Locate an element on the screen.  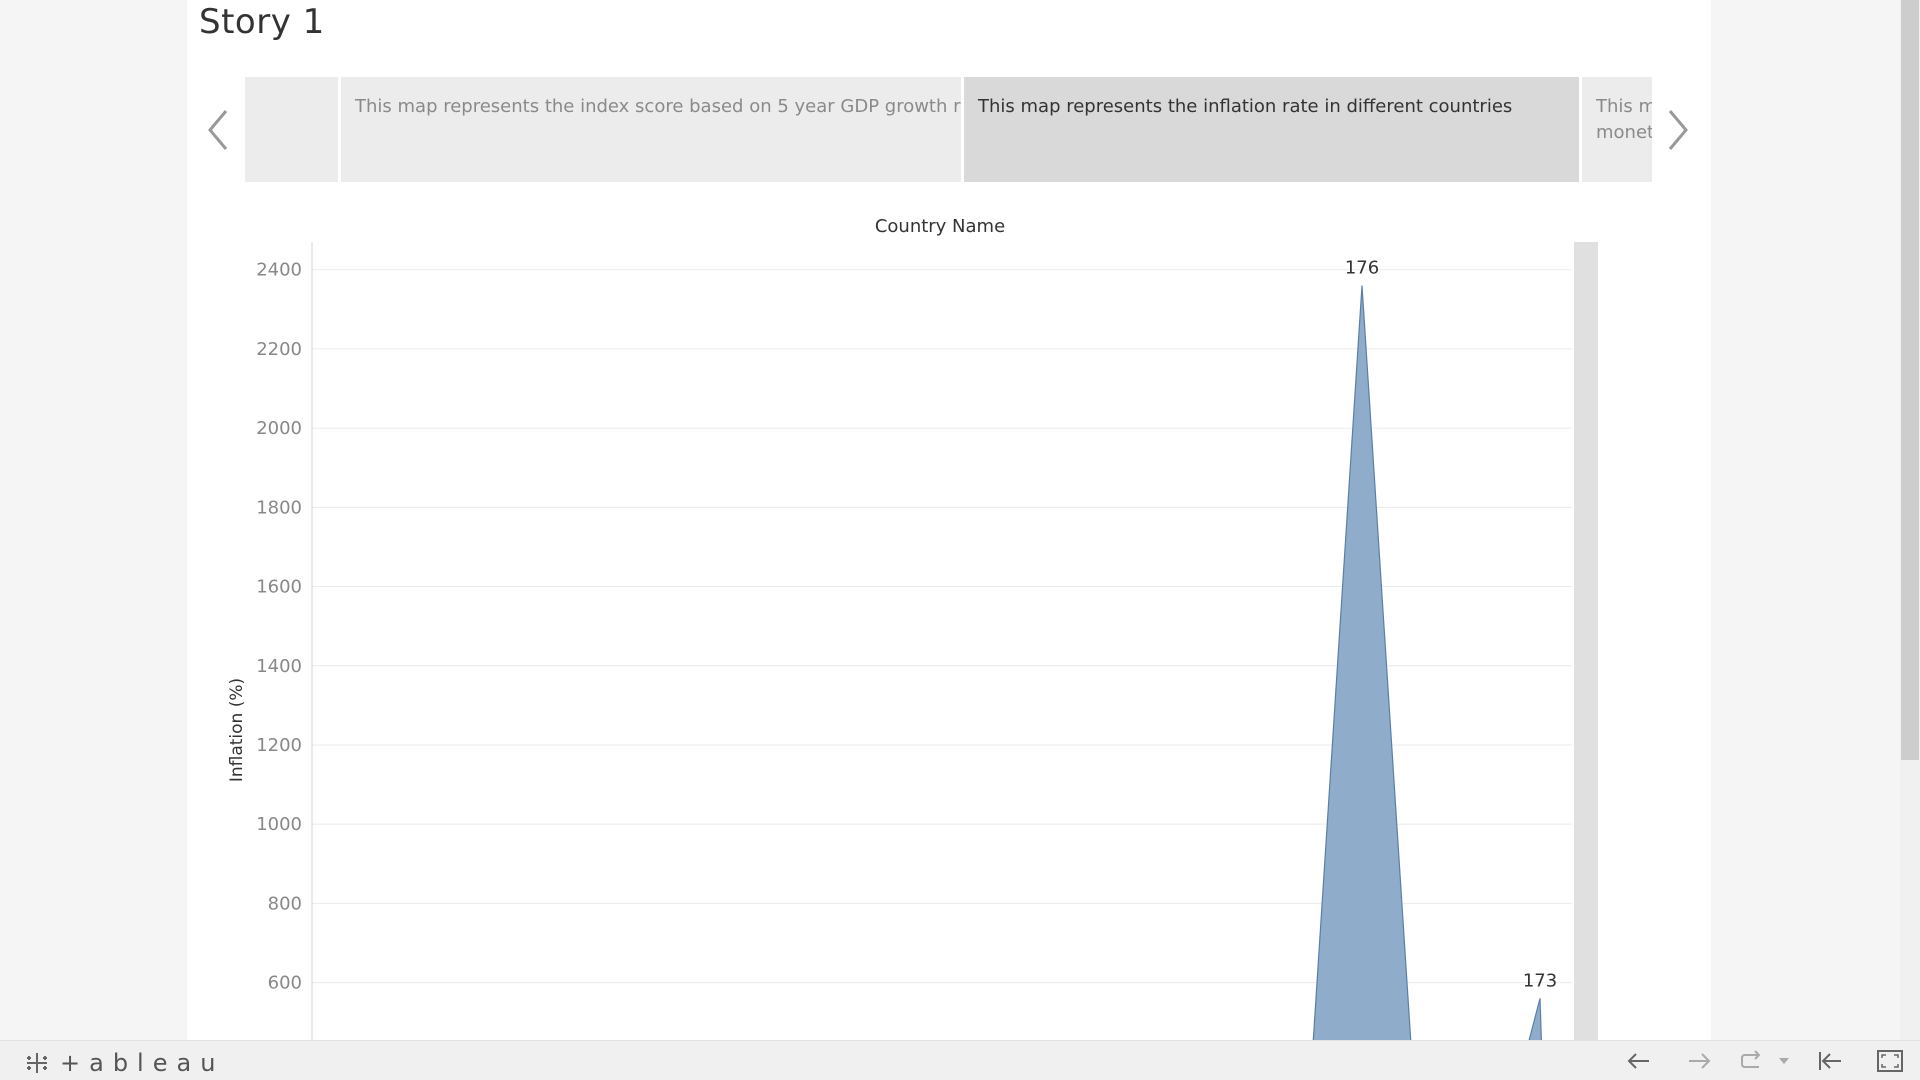
y-tick-label: 1400 is located at coordinates (279, 666).